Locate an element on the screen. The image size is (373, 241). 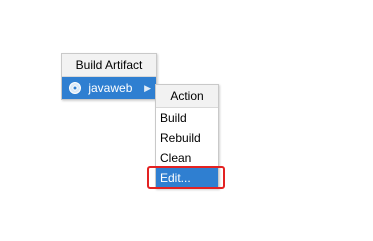
build-artifact-menu: Build Artifact javaweb ▶ is located at coordinates (109, 76).